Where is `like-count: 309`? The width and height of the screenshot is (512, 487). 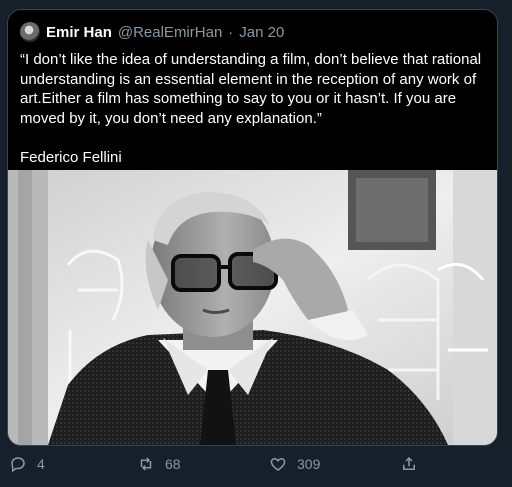 like-count: 309 is located at coordinates (309, 464).